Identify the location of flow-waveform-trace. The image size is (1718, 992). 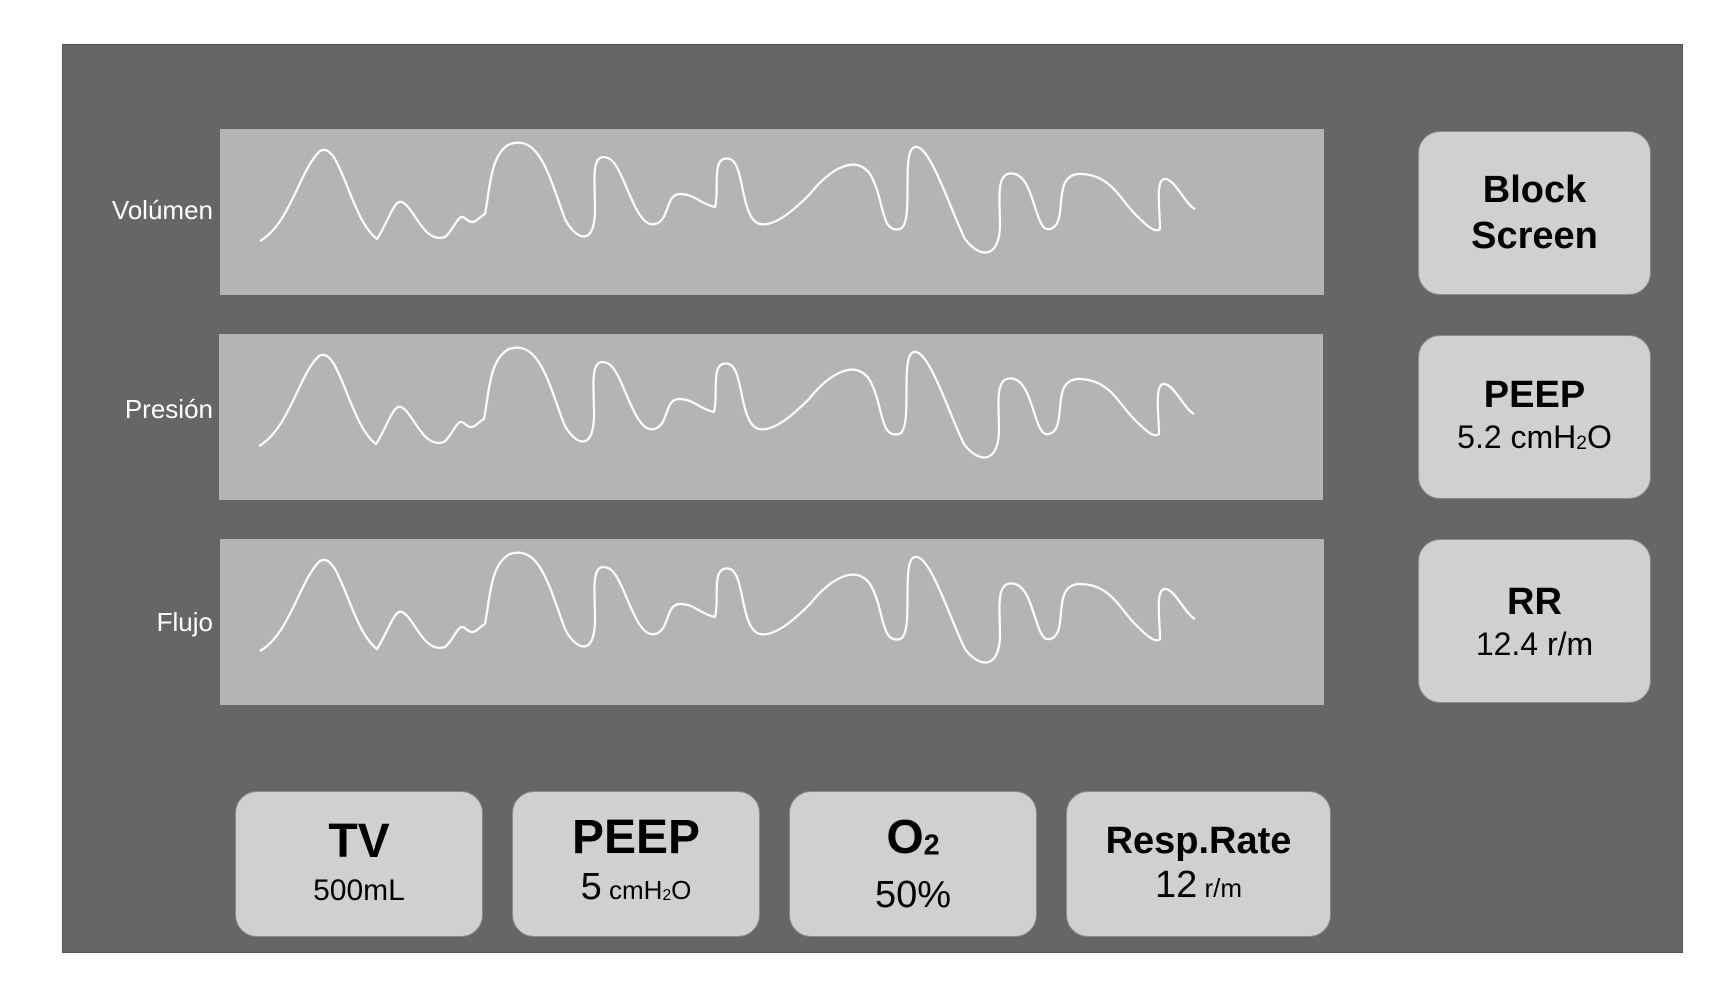
(727, 607).